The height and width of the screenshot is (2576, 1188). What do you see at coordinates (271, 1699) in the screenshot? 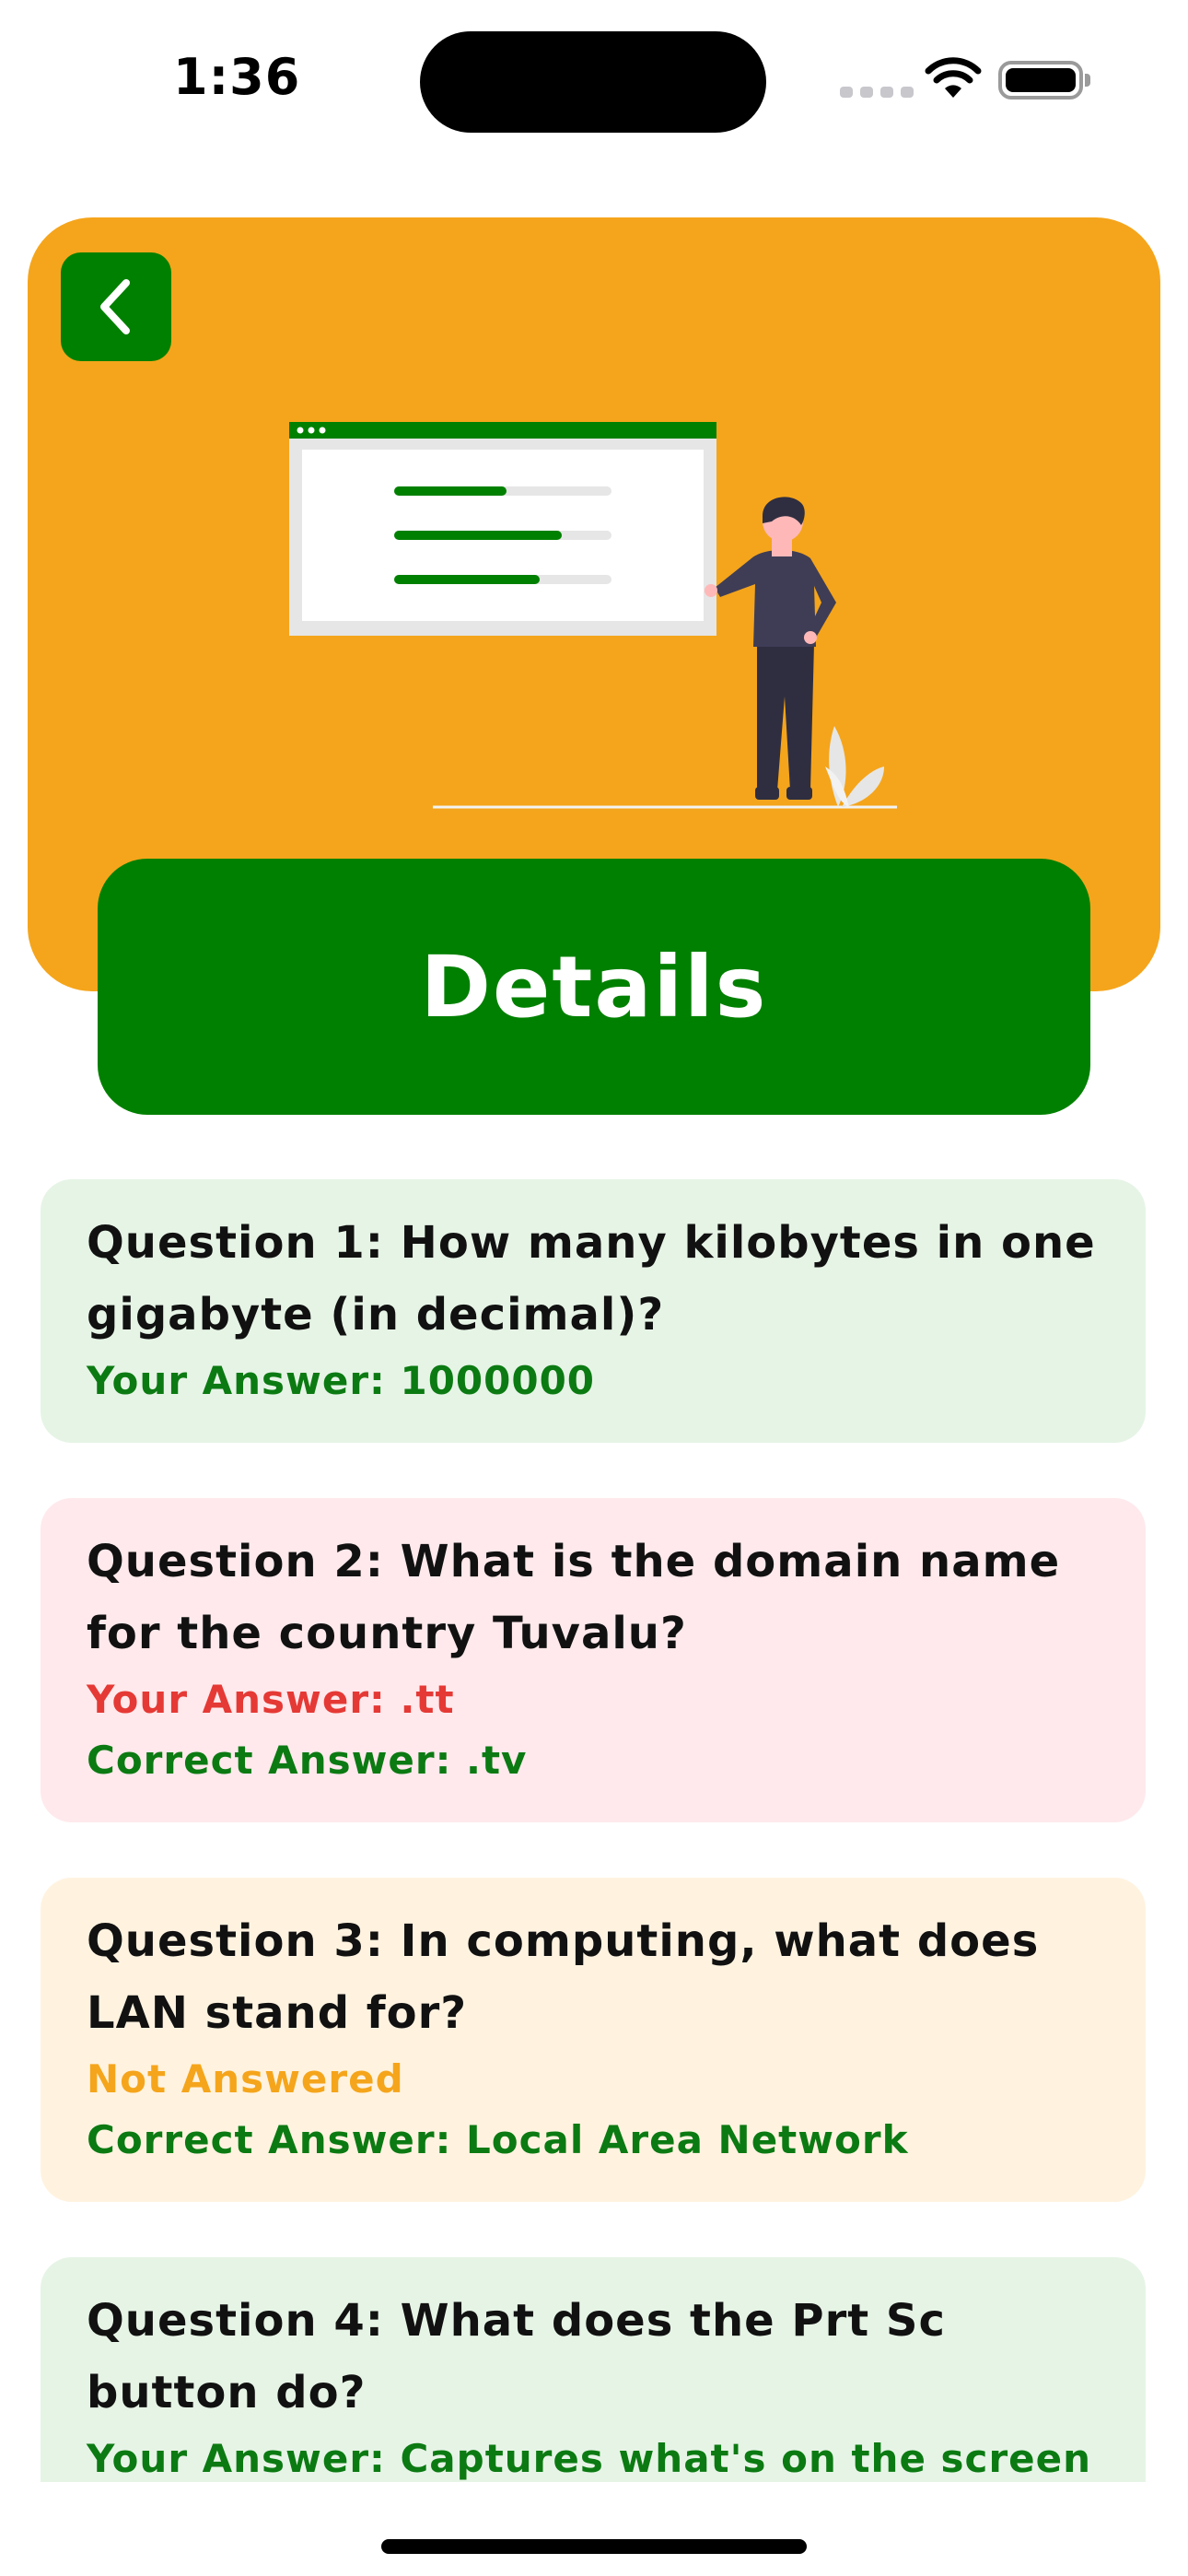
I see `your-answer: Your Answer: .tt` at bounding box center [271, 1699].